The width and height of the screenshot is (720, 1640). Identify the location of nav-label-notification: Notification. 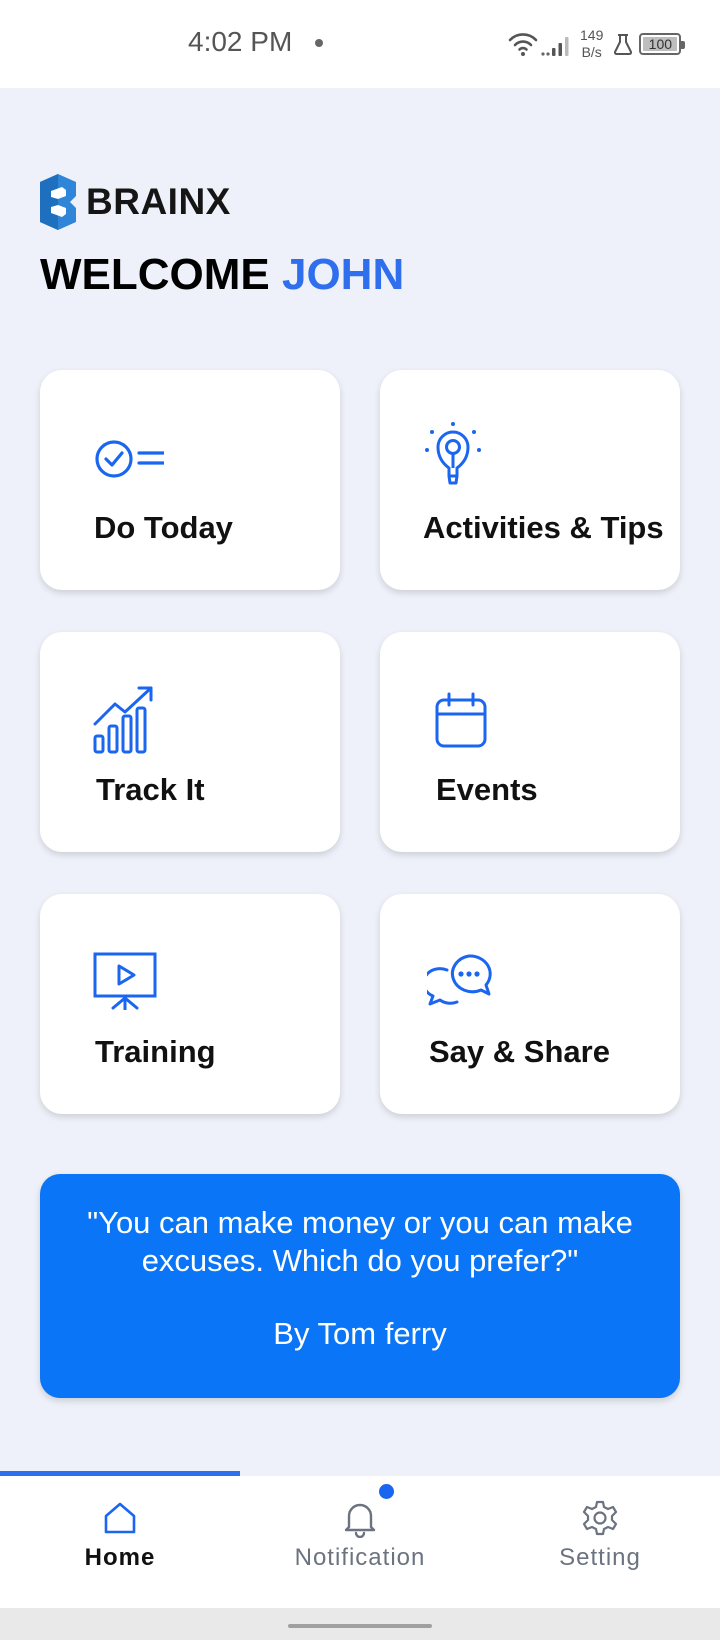
(360, 1557).